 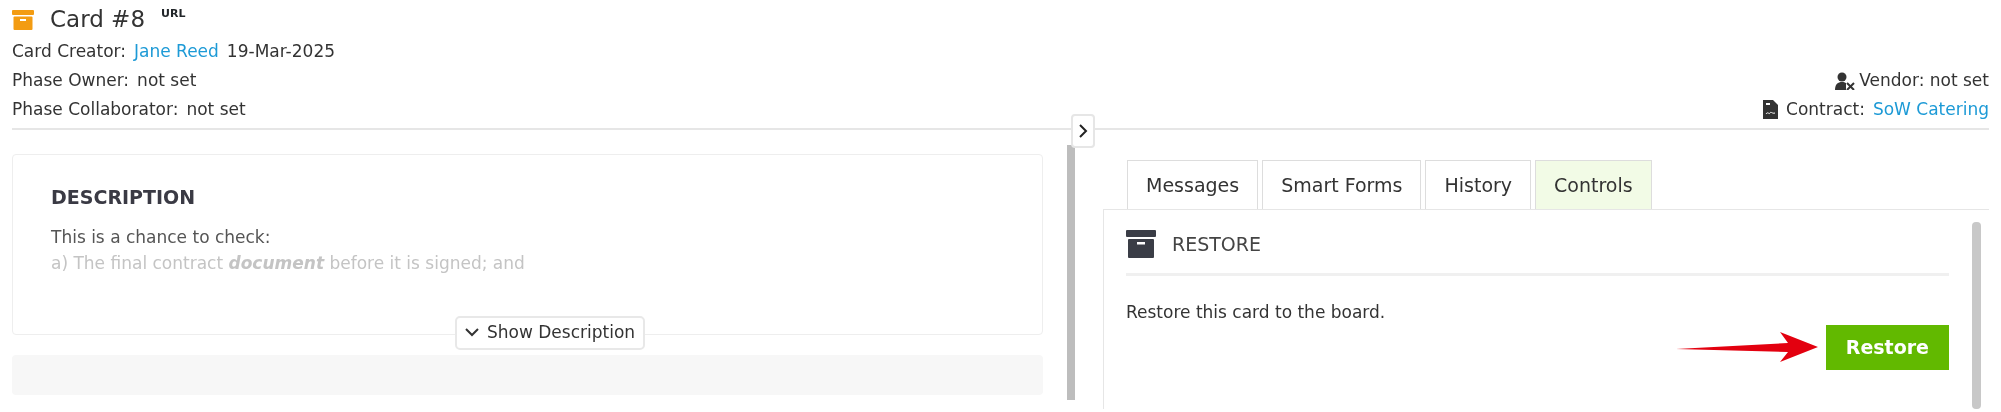 I want to click on tab: Smart Forms, so click(x=1342, y=184).